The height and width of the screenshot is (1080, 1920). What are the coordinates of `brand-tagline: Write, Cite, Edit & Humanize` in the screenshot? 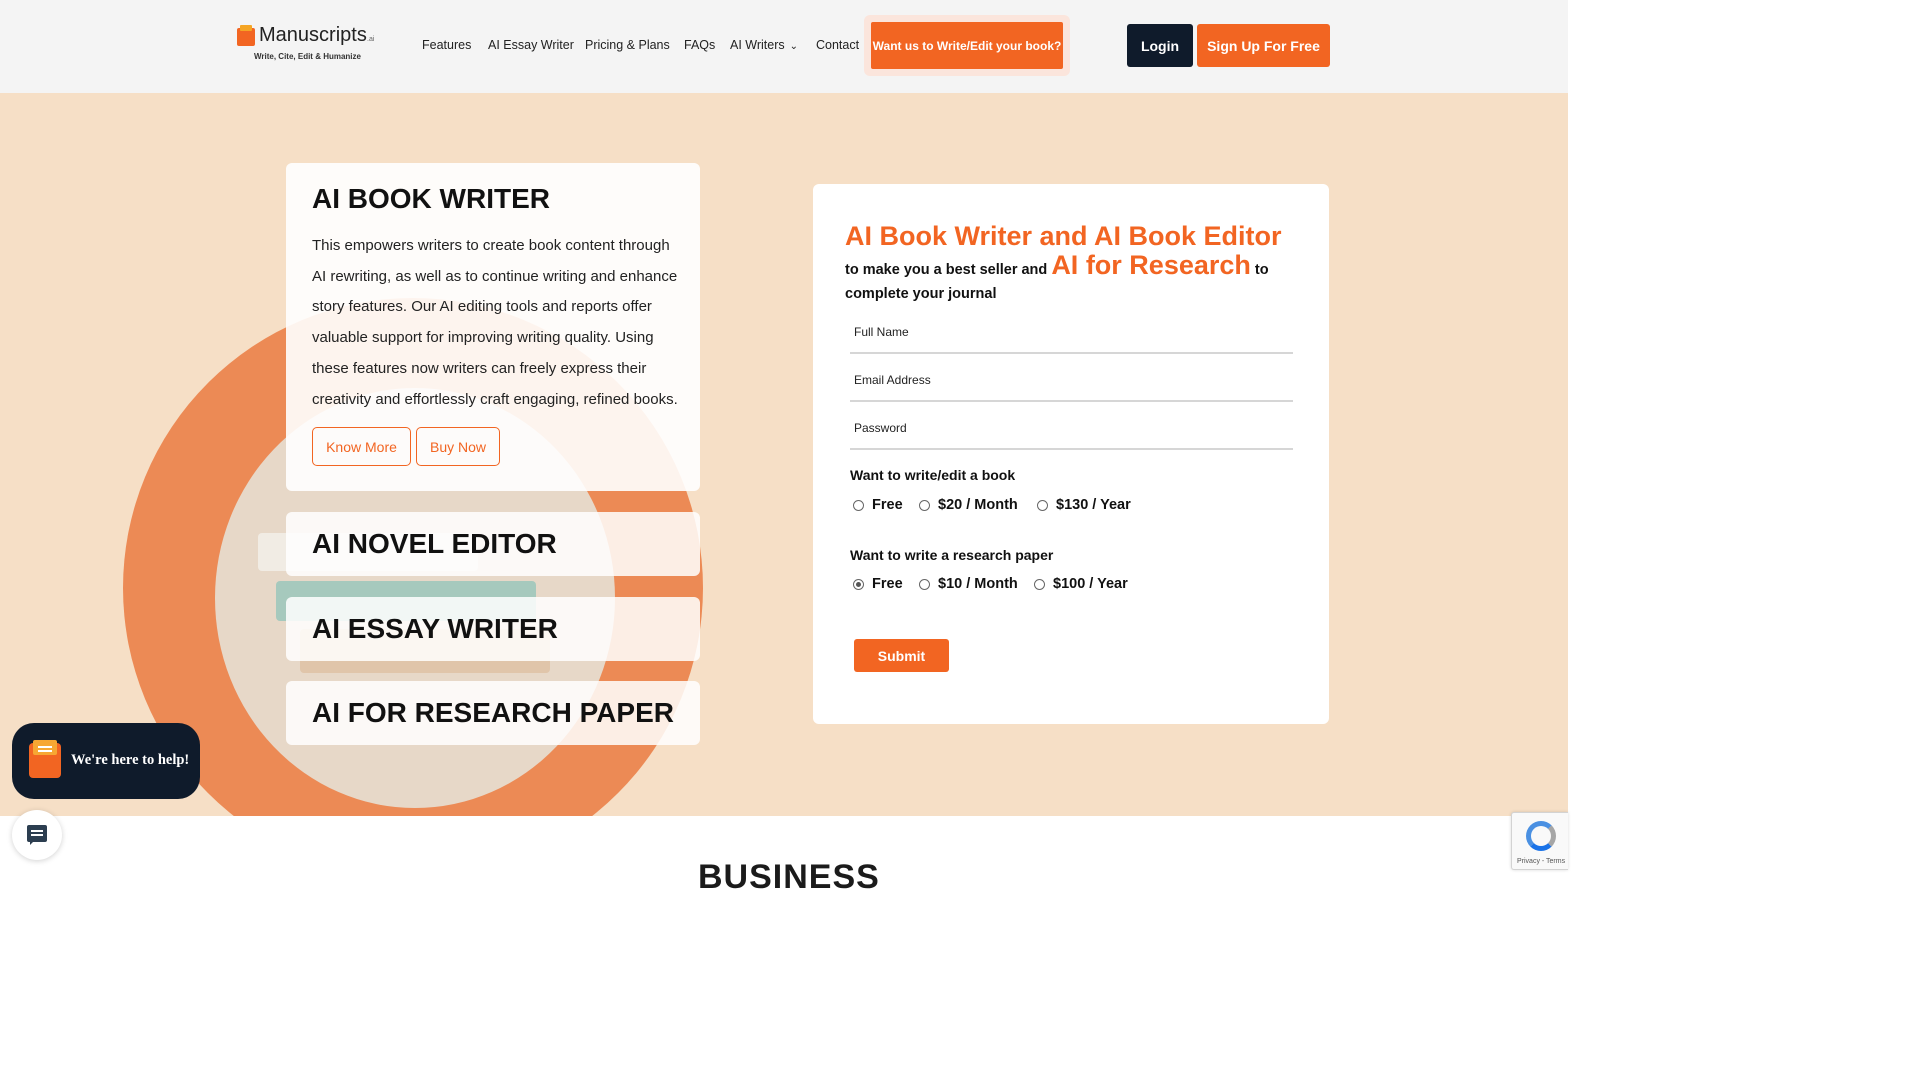 It's located at (307, 56).